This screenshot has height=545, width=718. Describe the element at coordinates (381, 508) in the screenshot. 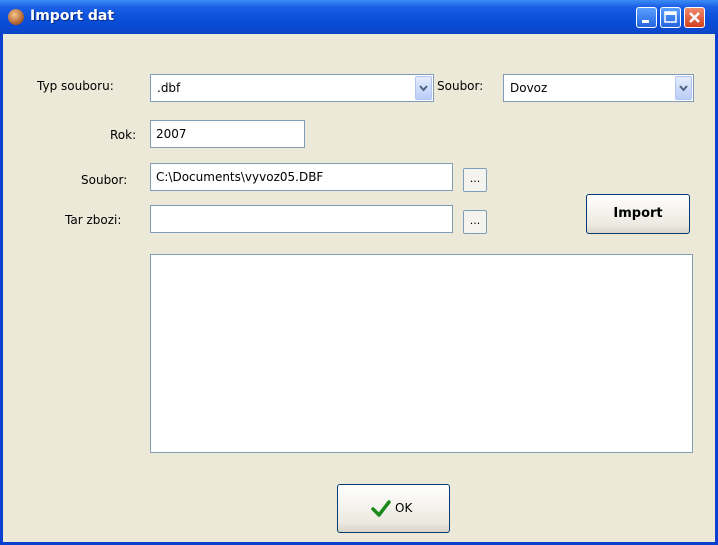

I see `checkmark-icon` at that location.